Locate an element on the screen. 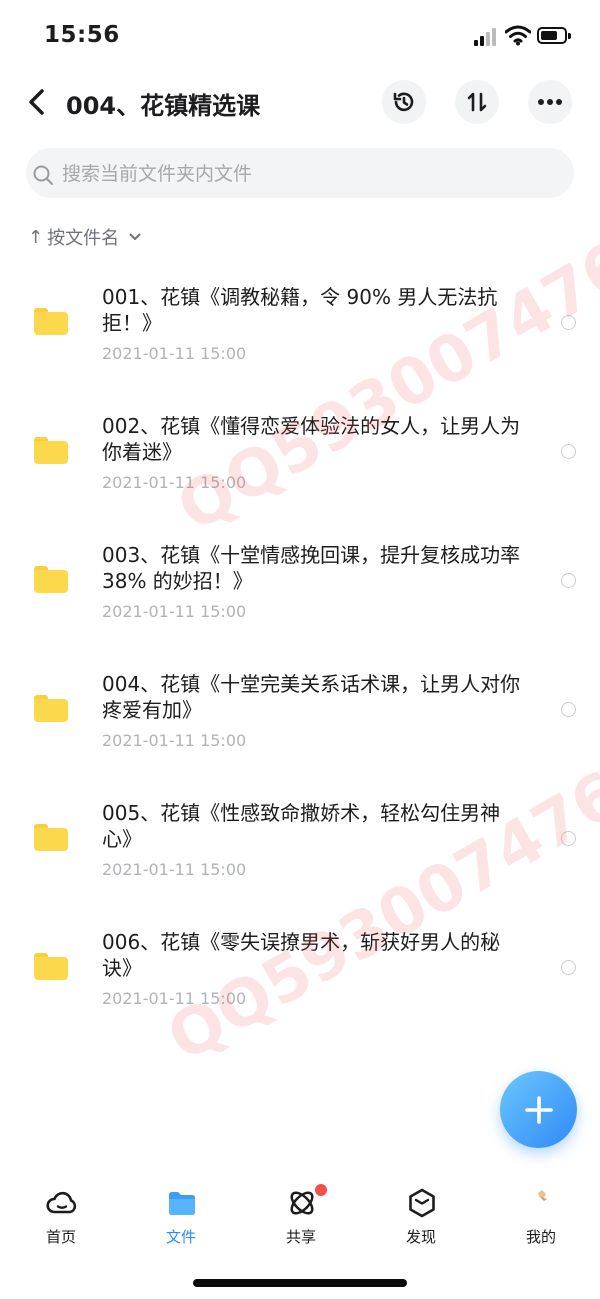  status-bar: 15:56 is located at coordinates (300, 36).